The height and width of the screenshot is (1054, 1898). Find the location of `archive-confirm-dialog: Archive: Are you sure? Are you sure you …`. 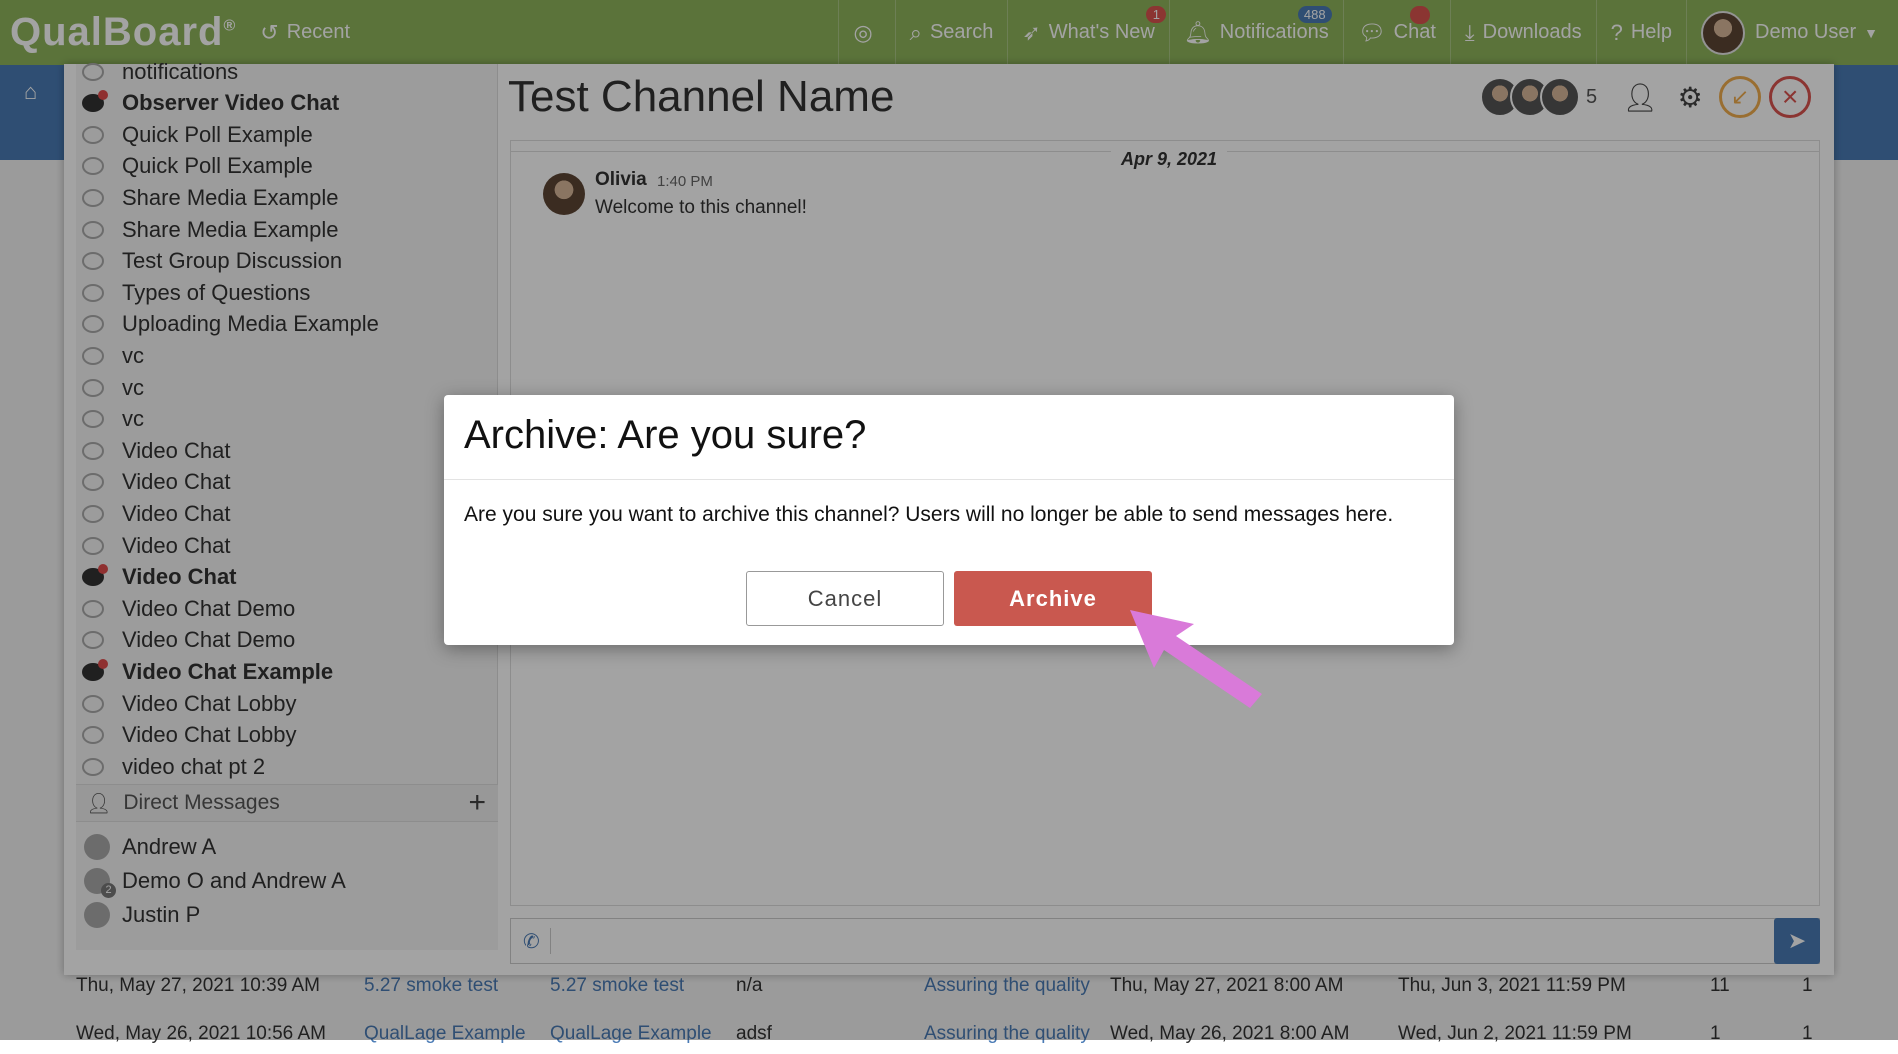

archive-confirm-dialog: Archive: Are you sure? Are you sure you … is located at coordinates (949, 520).